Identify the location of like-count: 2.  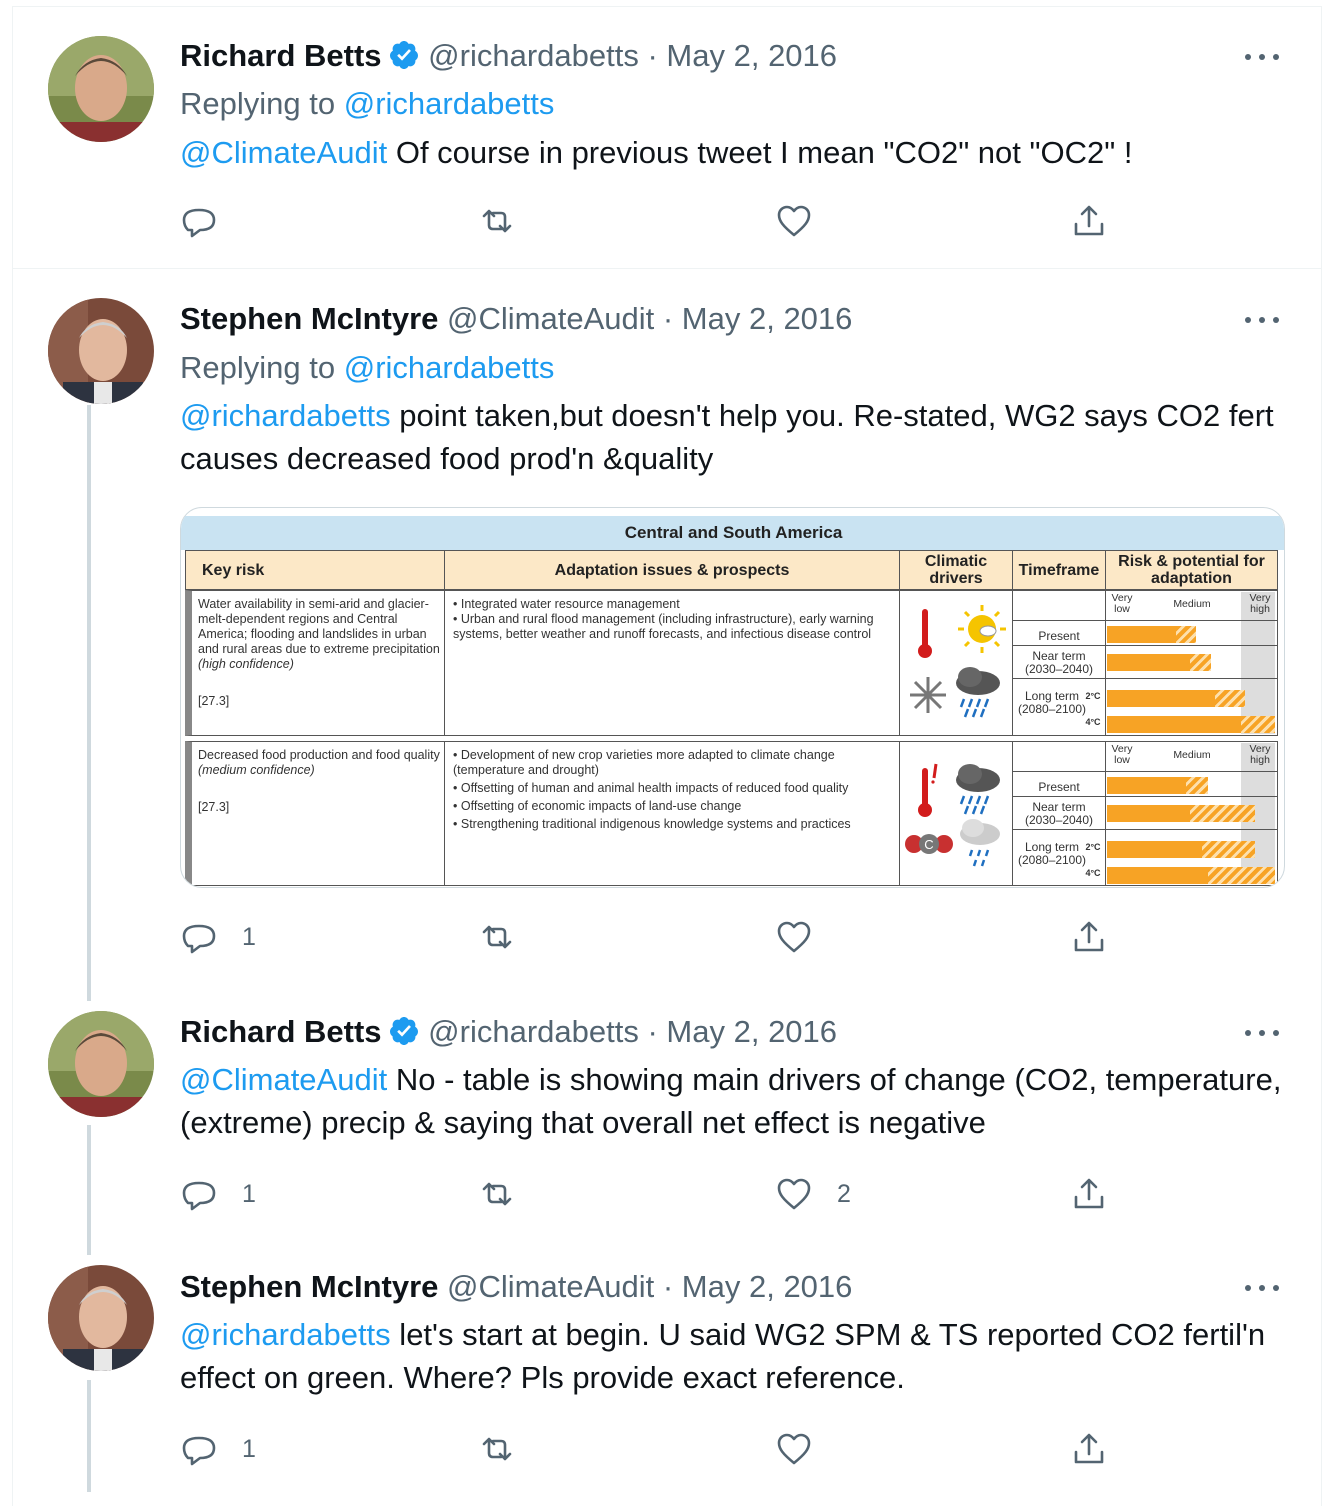
(844, 1193).